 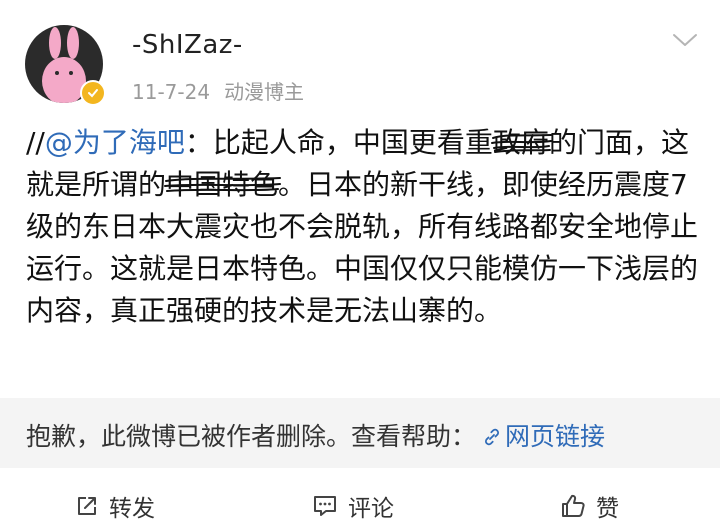 I want to click on scribbled-word: 政府, so click(x=521, y=143).